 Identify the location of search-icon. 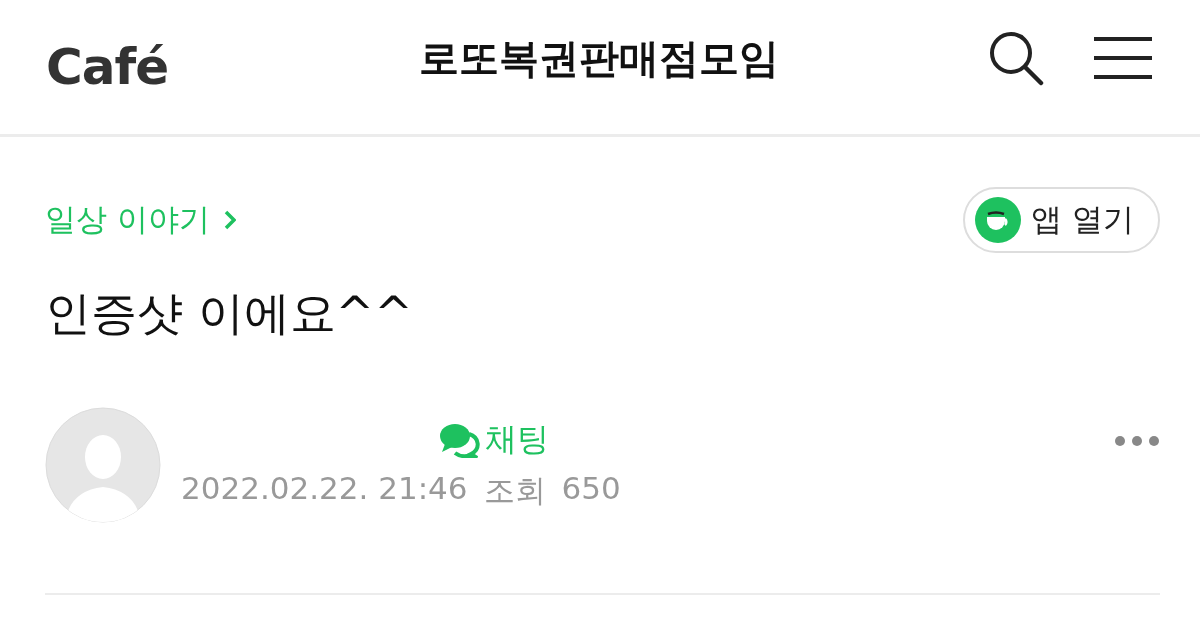
(1016, 58).